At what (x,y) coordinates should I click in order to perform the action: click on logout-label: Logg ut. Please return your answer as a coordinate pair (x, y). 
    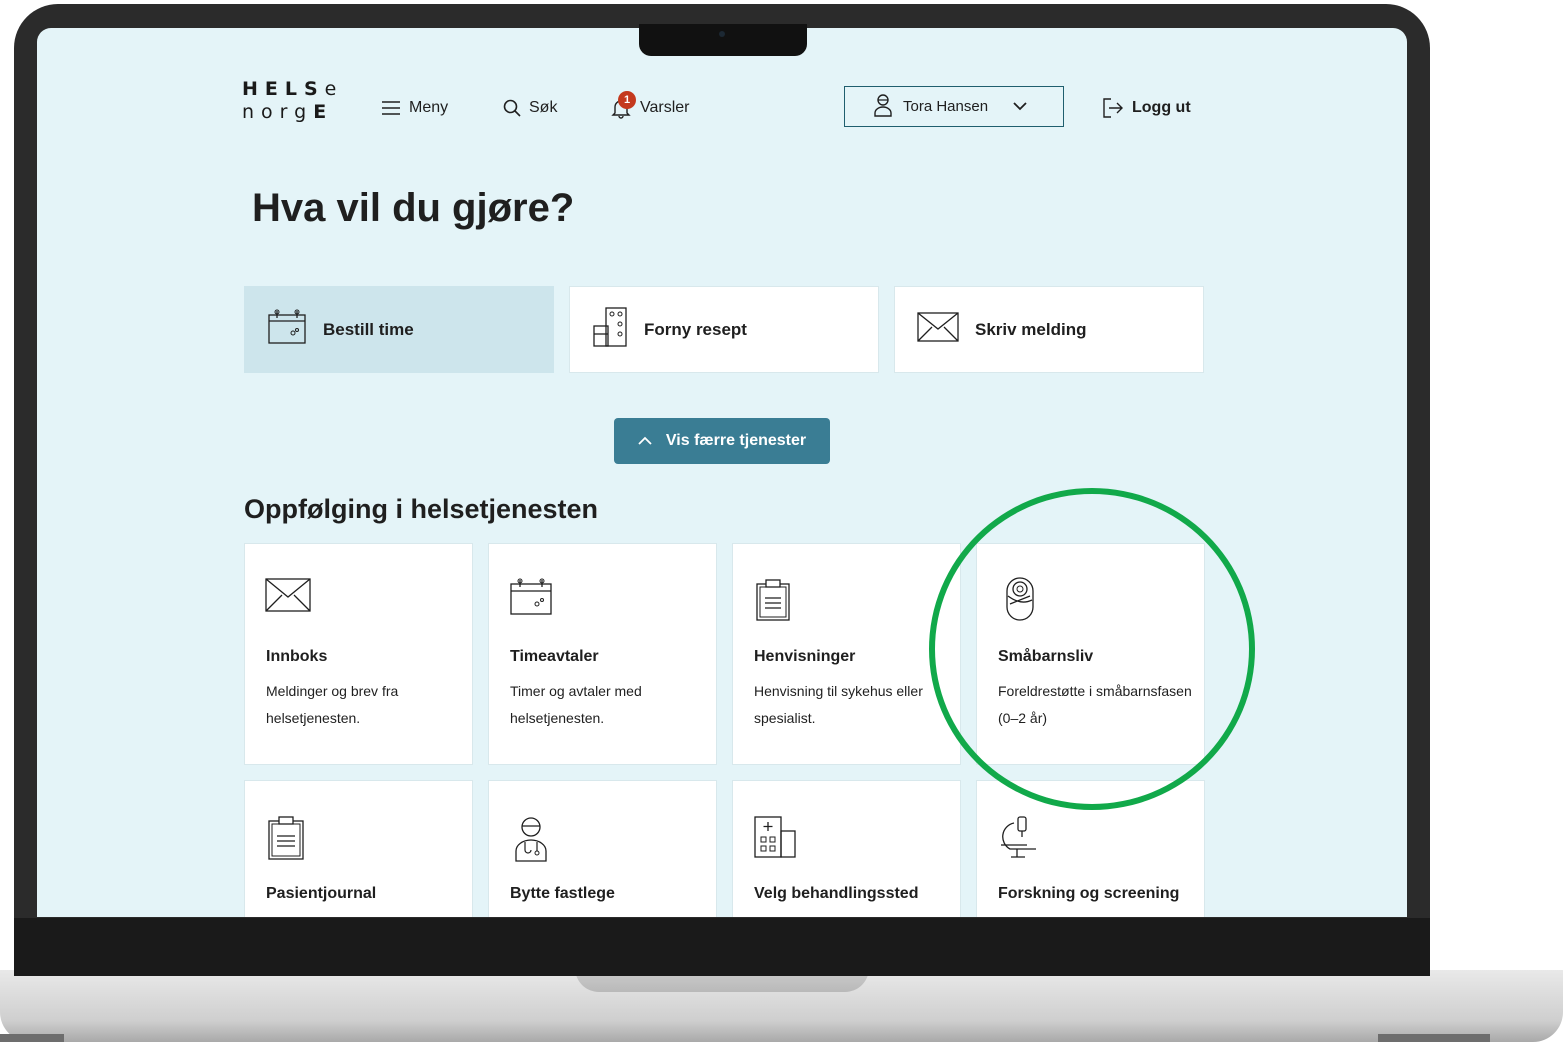
    Looking at the image, I should click on (1161, 107).